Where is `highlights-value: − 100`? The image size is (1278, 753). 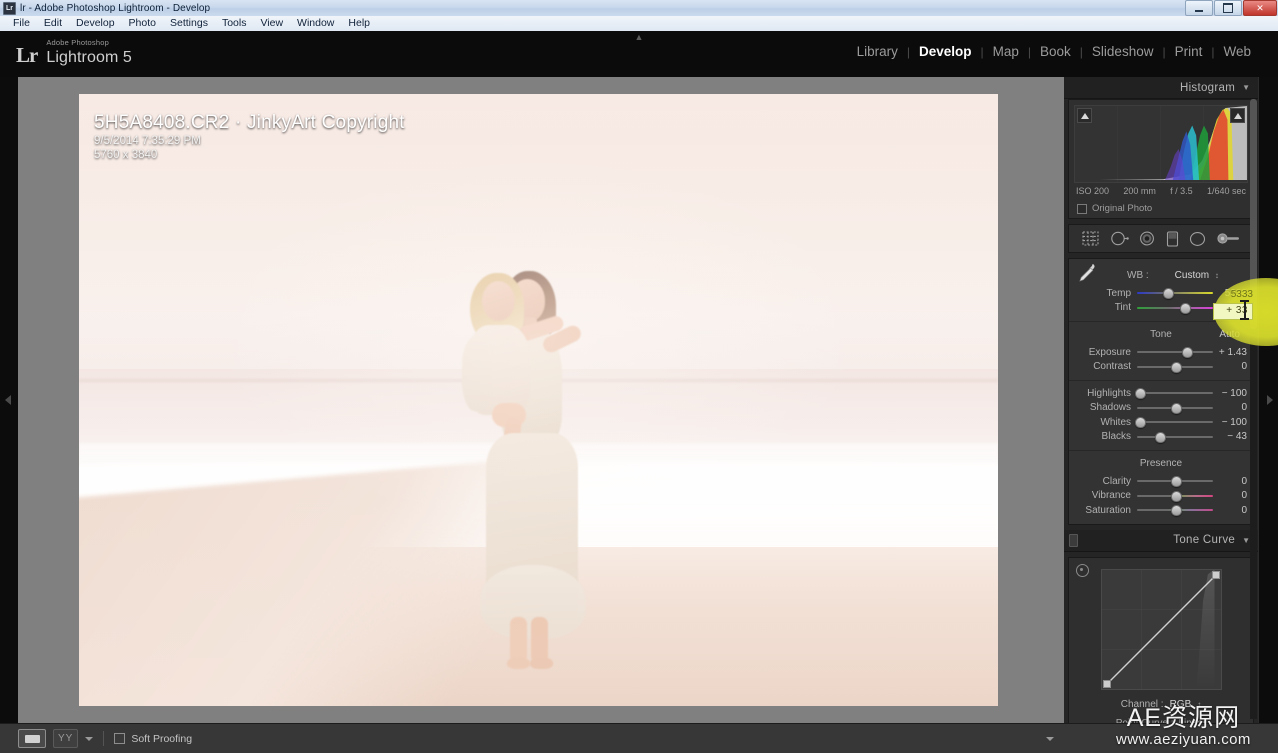
highlights-value: − 100 is located at coordinates (1230, 393).